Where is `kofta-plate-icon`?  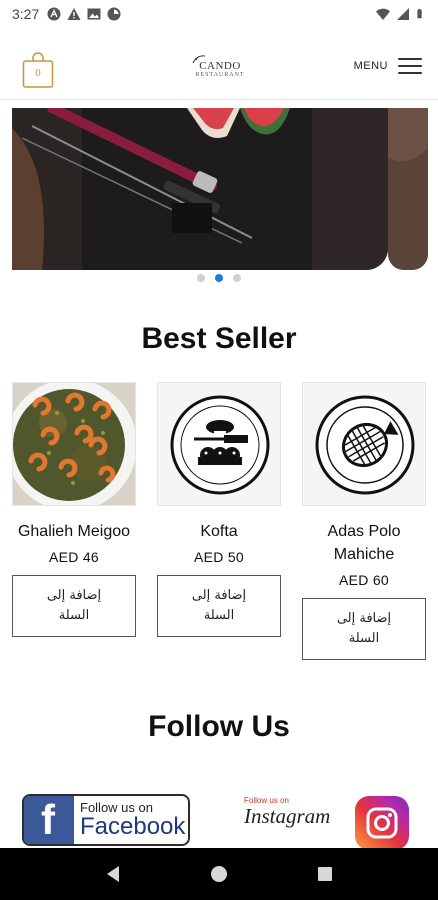 kofta-plate-icon is located at coordinates (219, 444).